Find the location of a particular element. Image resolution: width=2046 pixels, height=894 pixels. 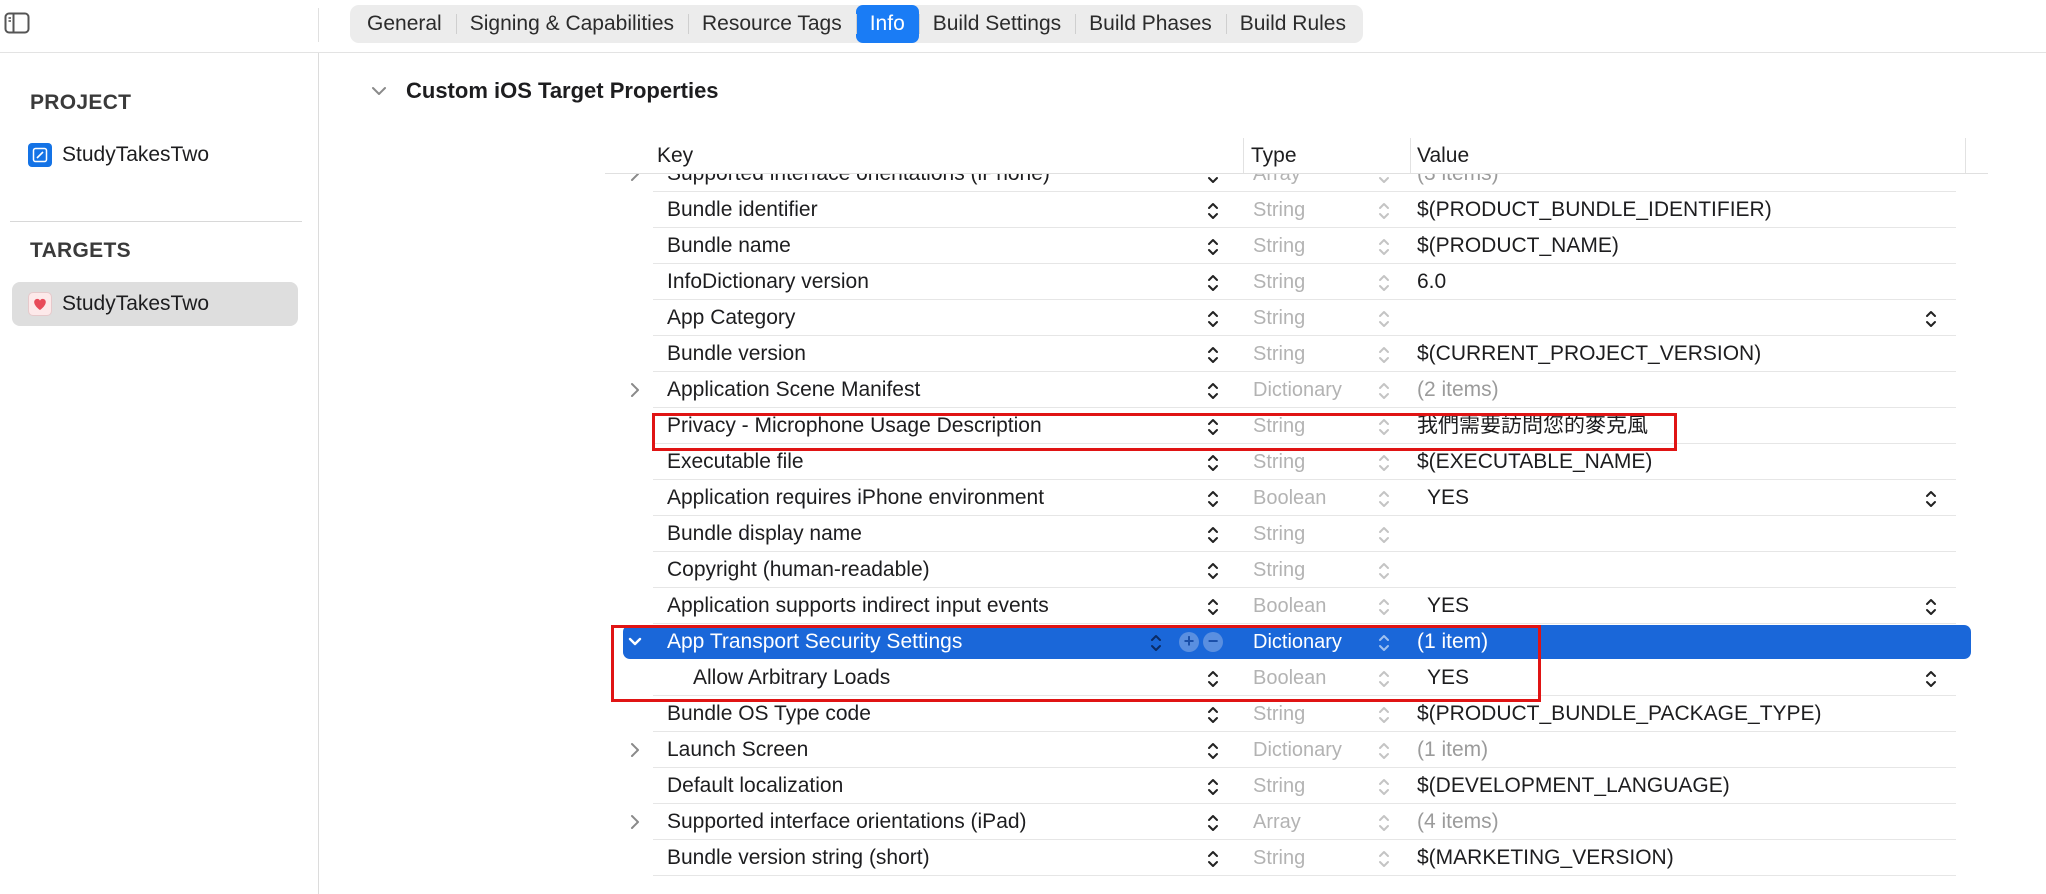

row-value: (4 items) is located at coordinates (1458, 822).